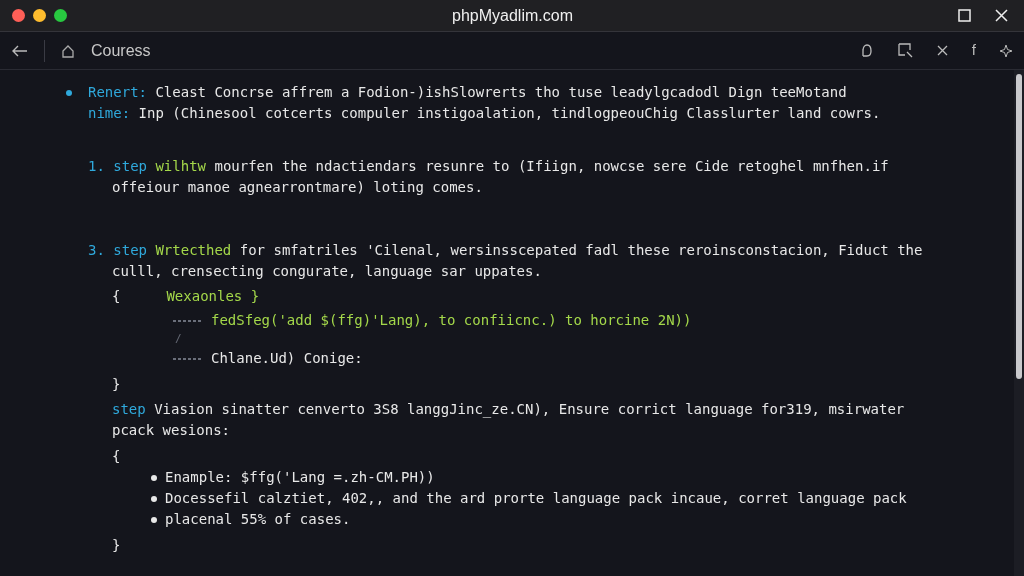 The width and height of the screenshot is (1024, 576). What do you see at coordinates (467, 92) in the screenshot?
I see `text-line: Renert: Cleast Concrse affrem a Fodion-)ishSlowrerts tho tuse leadylgcadodl Dign teeMotand` at bounding box center [467, 92].